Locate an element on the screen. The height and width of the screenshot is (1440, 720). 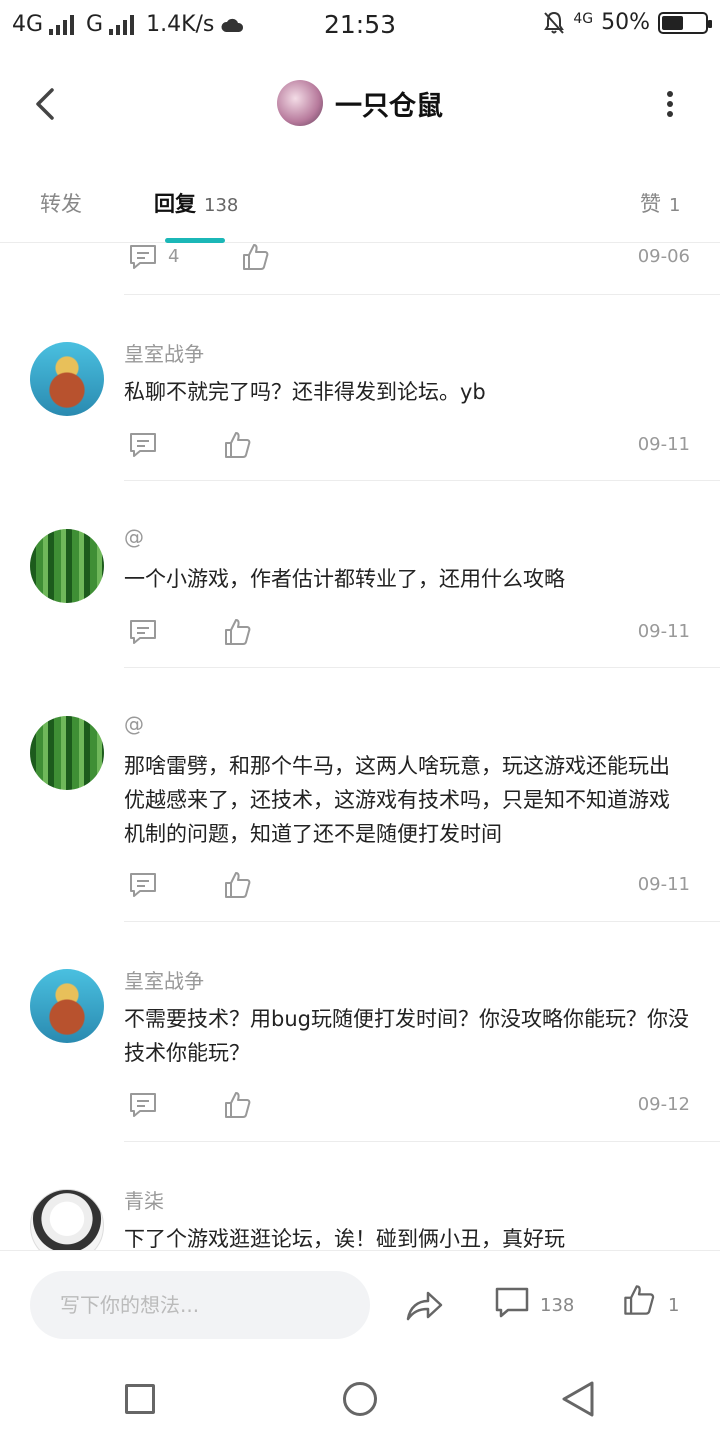
status-right: 4G 50% is located at coordinates (627, 22).